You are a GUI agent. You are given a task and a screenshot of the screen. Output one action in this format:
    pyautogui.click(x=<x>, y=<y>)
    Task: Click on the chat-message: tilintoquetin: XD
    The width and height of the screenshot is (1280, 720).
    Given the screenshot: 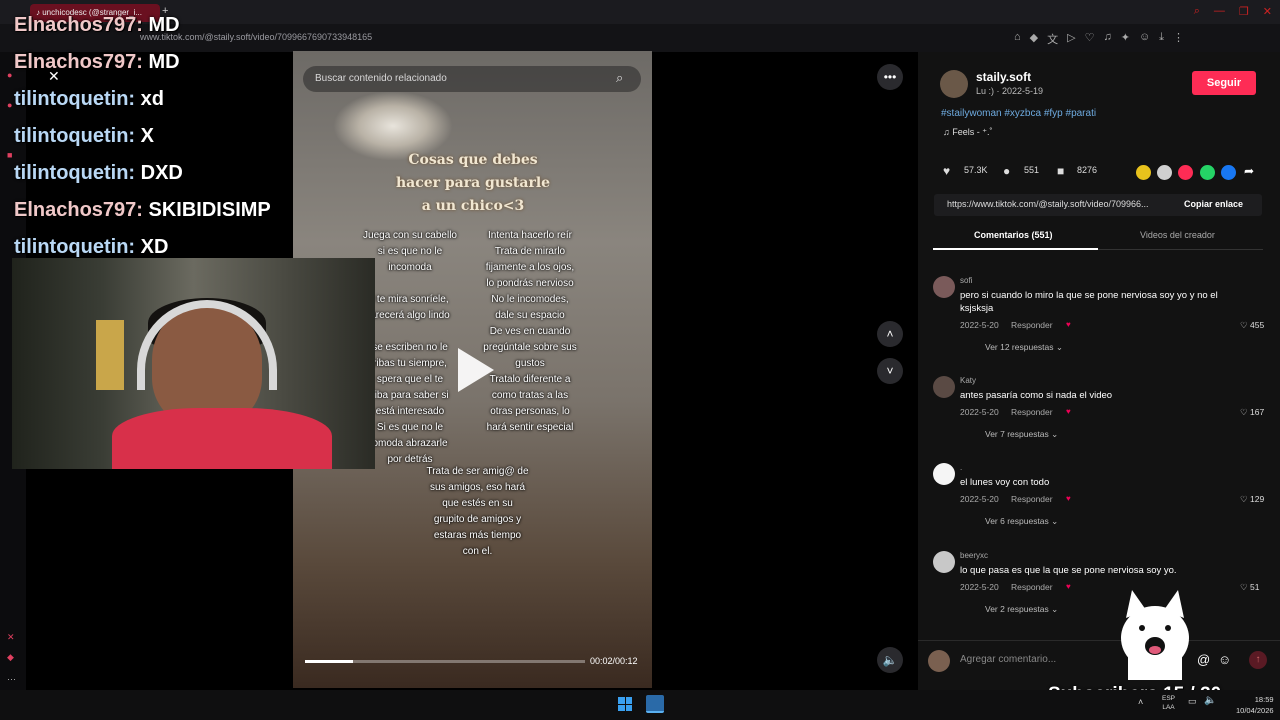 What is the action you would take?
    pyautogui.click(x=91, y=247)
    